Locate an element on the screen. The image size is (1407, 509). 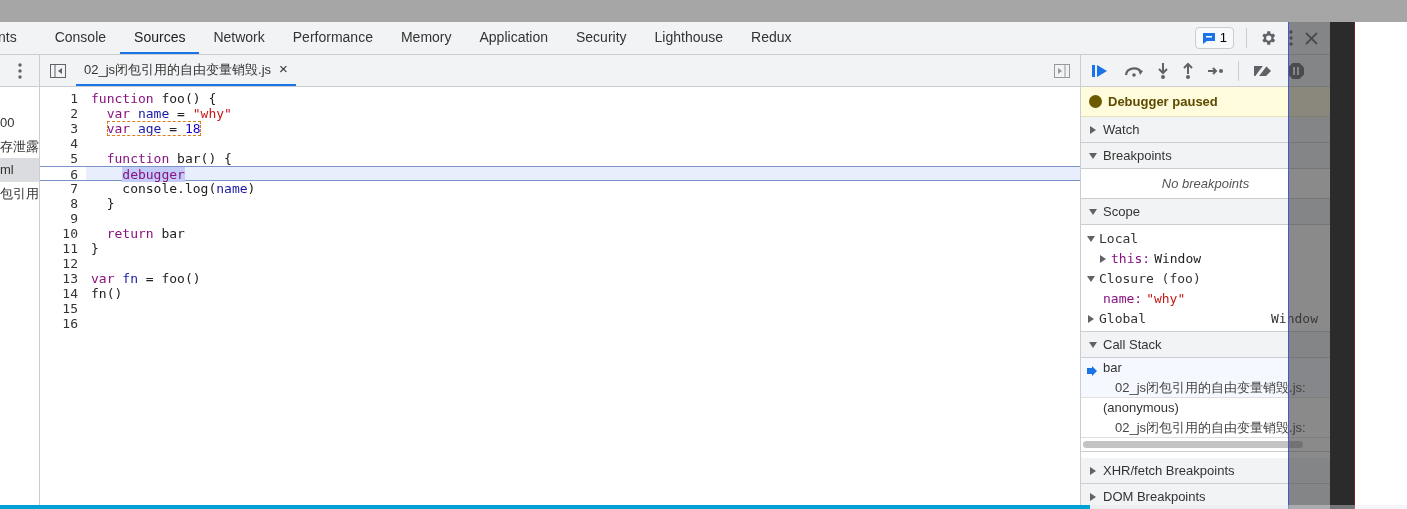
video-progress-track is located at coordinates (703, 507).